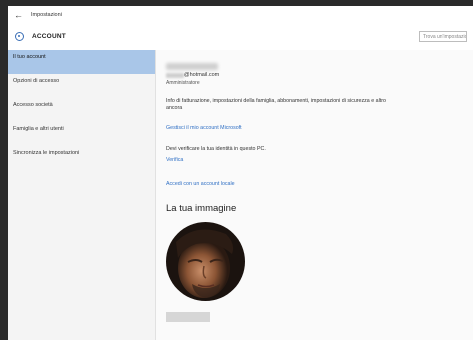 Image resolution: width=473 pixels, height=340 pixels. What do you see at coordinates (204, 128) in the screenshot?
I see `manage-account-link: Gestisci il mio account Microsoft` at bounding box center [204, 128].